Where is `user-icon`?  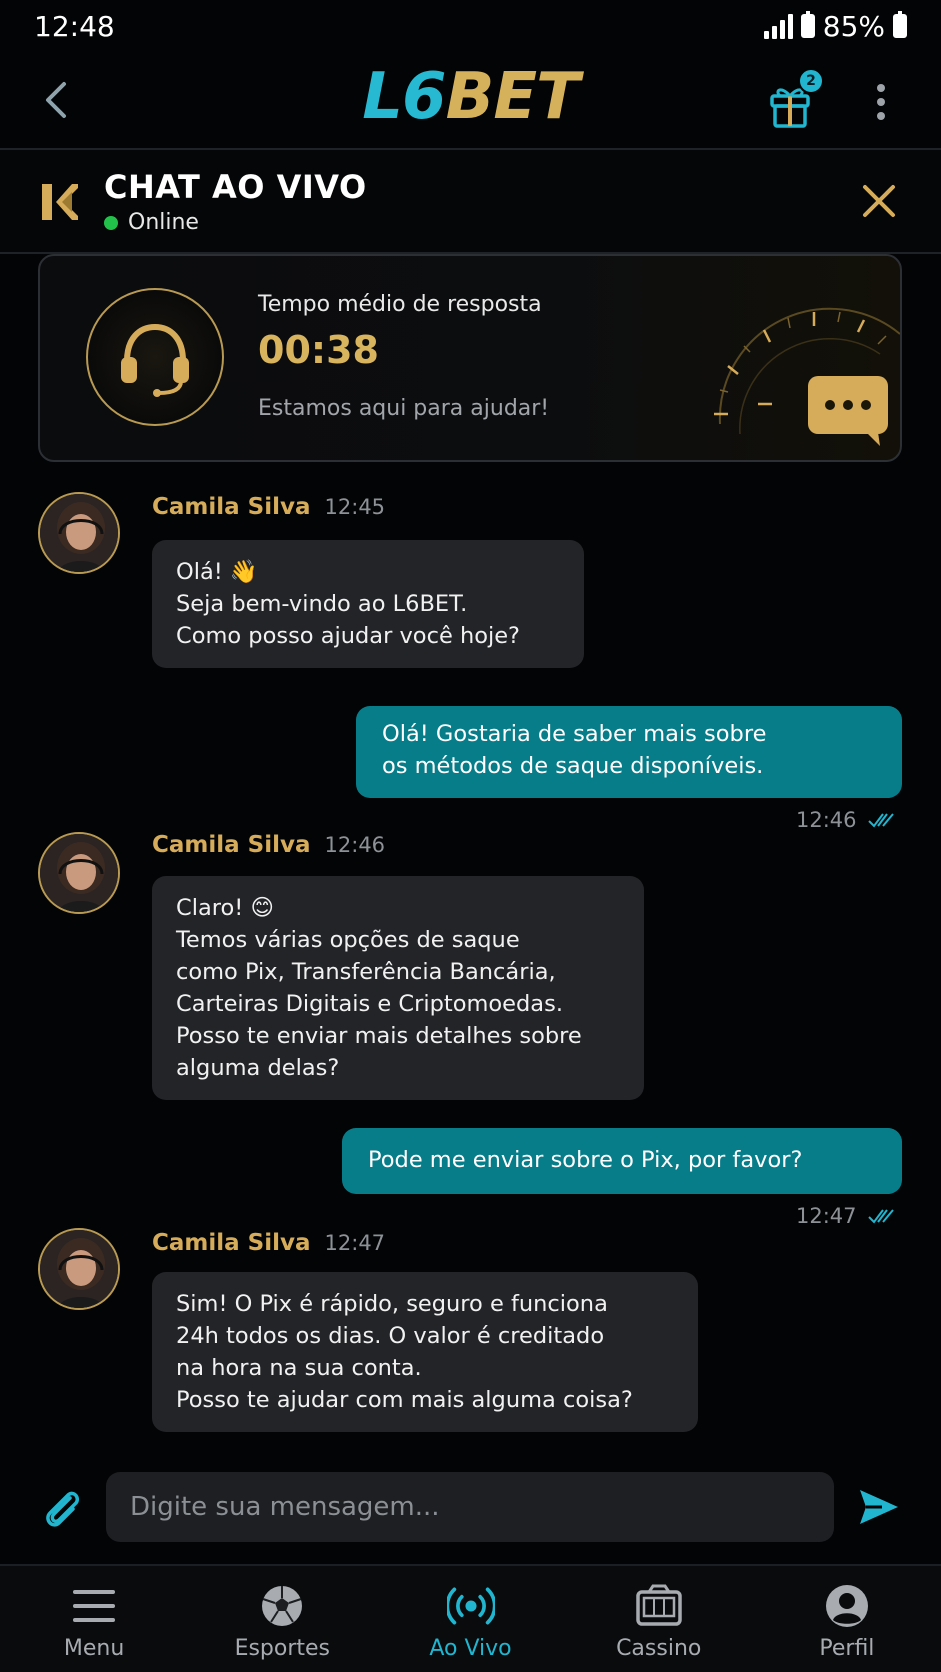 user-icon is located at coordinates (847, 1606).